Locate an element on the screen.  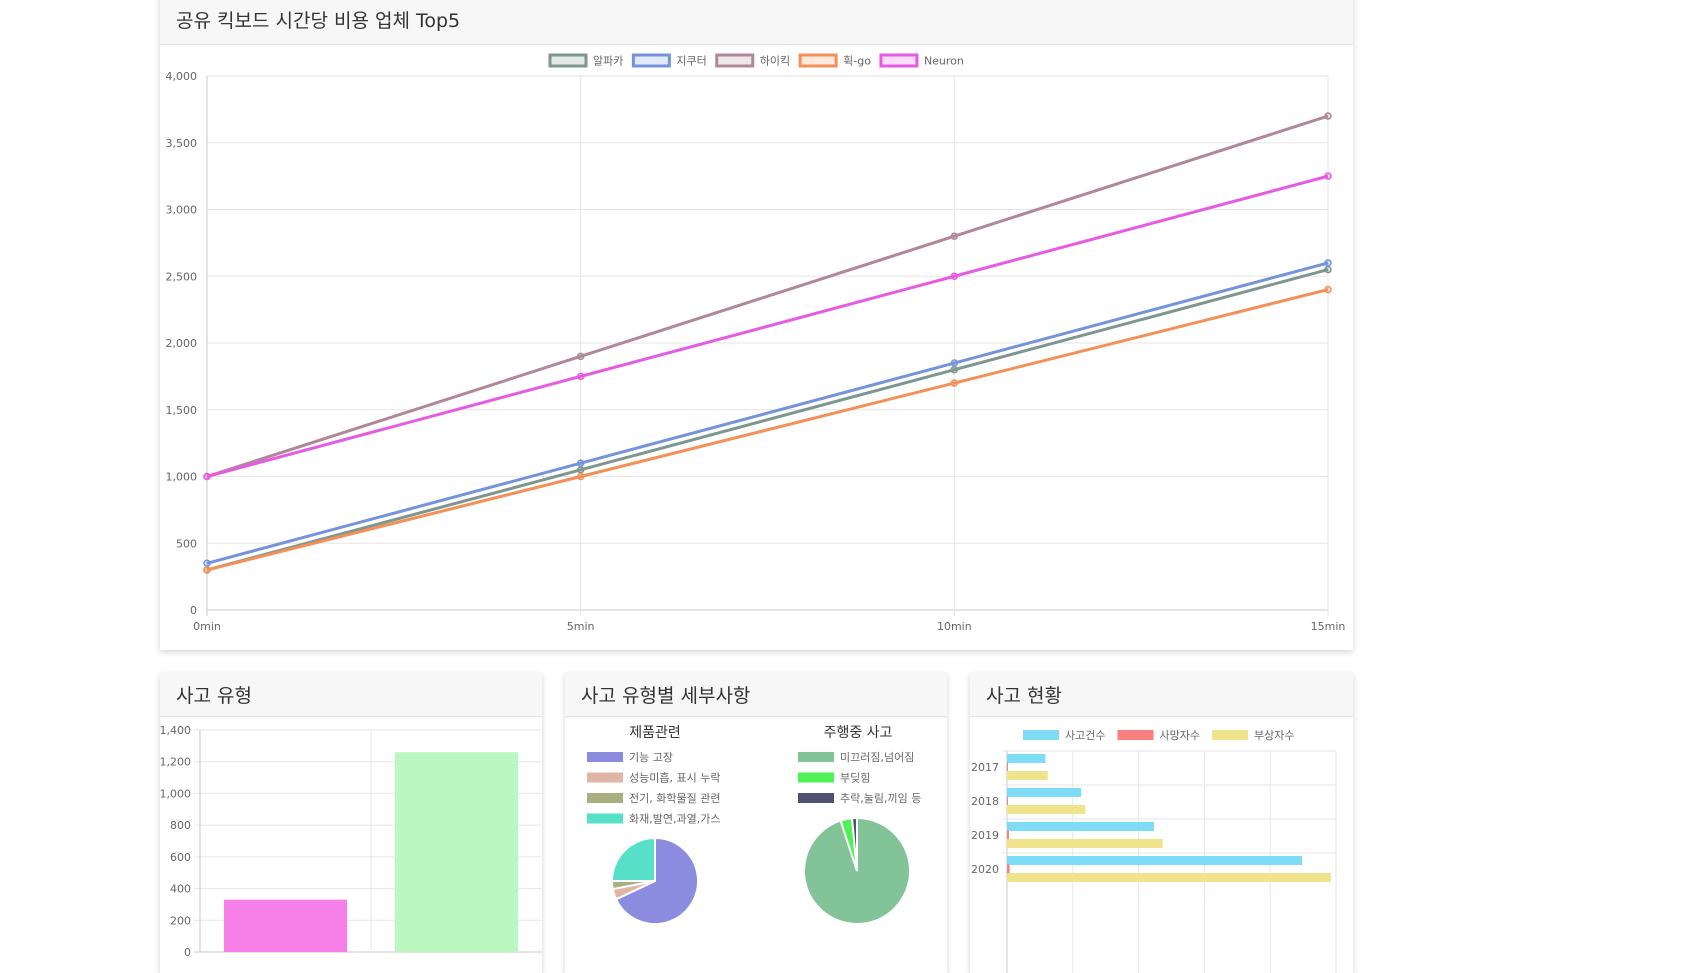
legend-label: 알파카 is located at coordinates (608, 61).